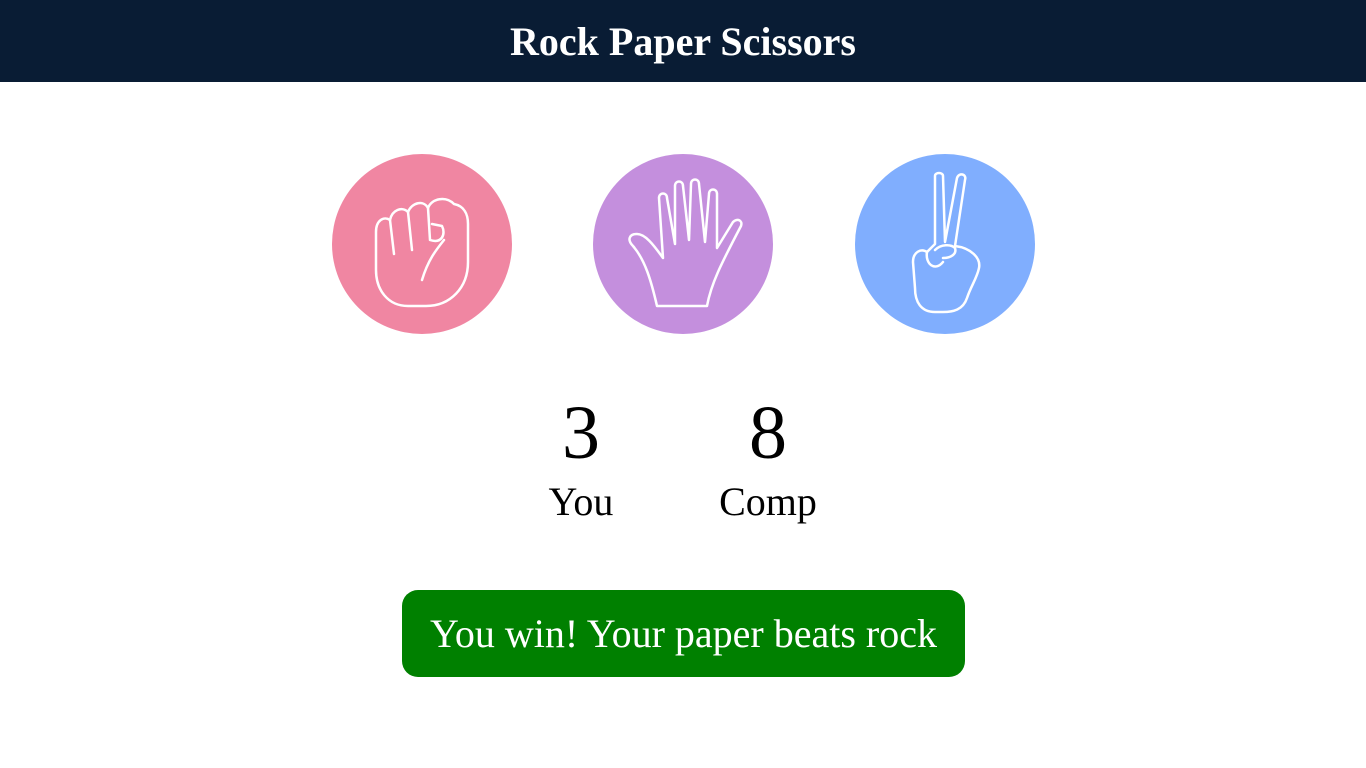 This screenshot has width=1366, height=768. I want to click on rock-button, so click(422, 244).